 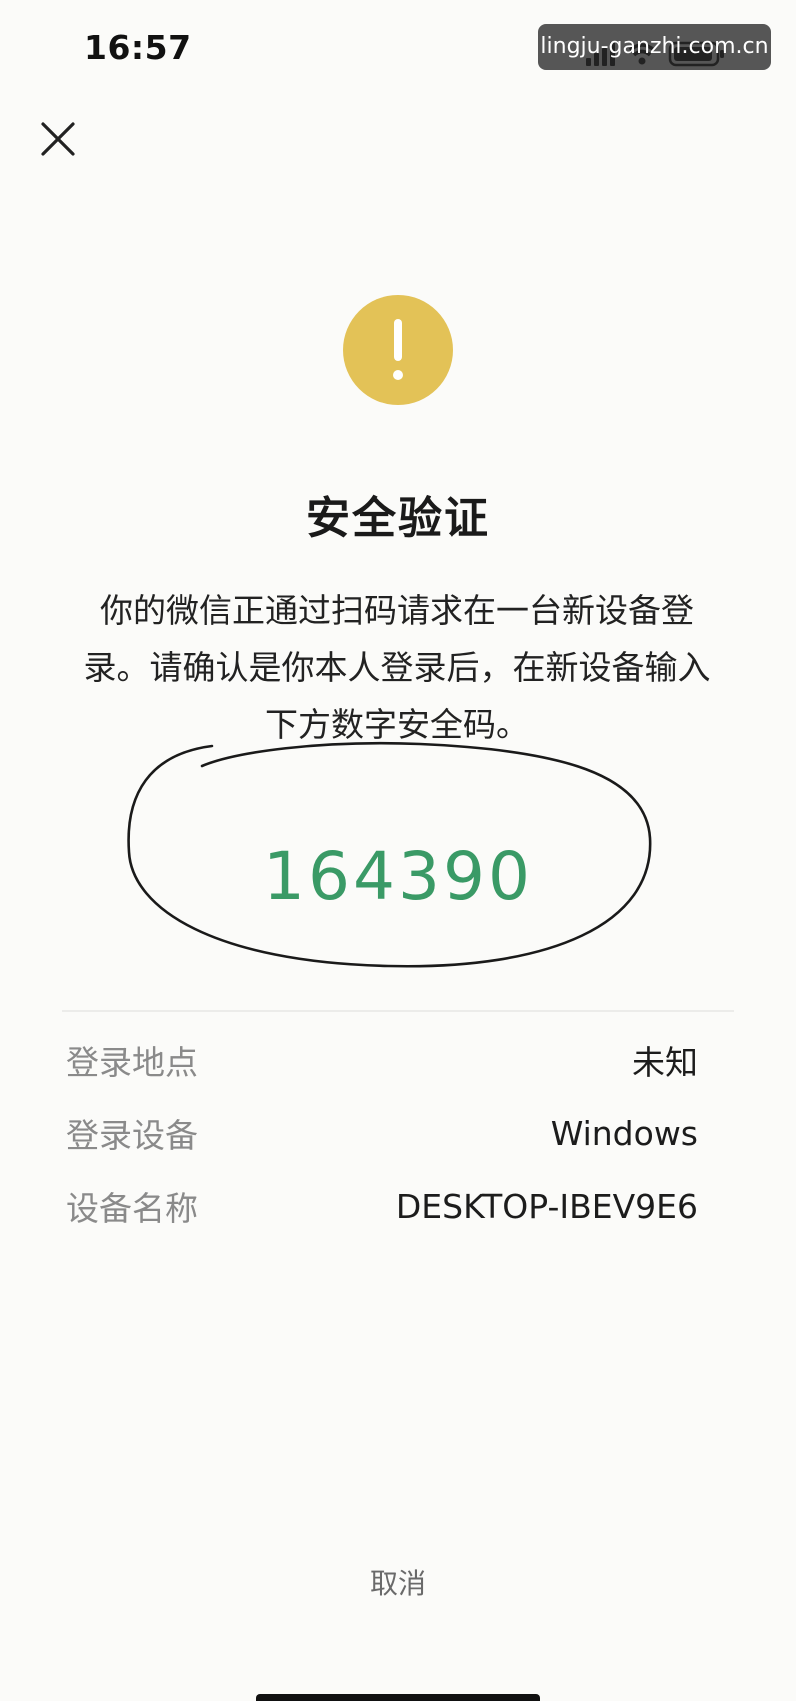 What do you see at coordinates (398, 350) in the screenshot?
I see `warning-icon` at bounding box center [398, 350].